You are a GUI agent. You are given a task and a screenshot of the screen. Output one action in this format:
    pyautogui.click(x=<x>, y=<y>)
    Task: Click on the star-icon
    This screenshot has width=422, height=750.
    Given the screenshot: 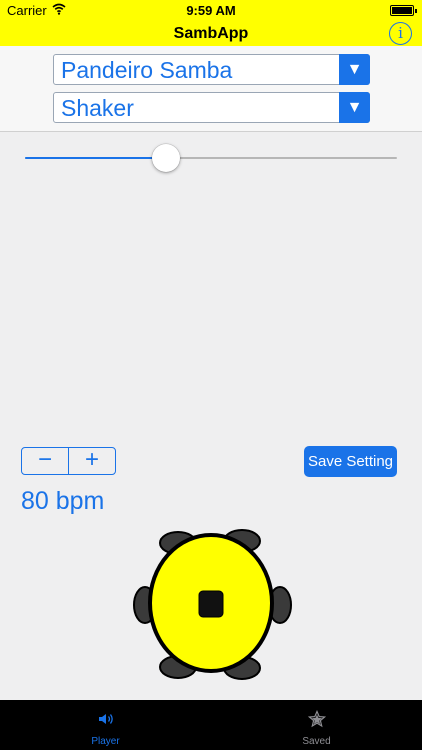 What is the action you would take?
    pyautogui.click(x=316, y=719)
    